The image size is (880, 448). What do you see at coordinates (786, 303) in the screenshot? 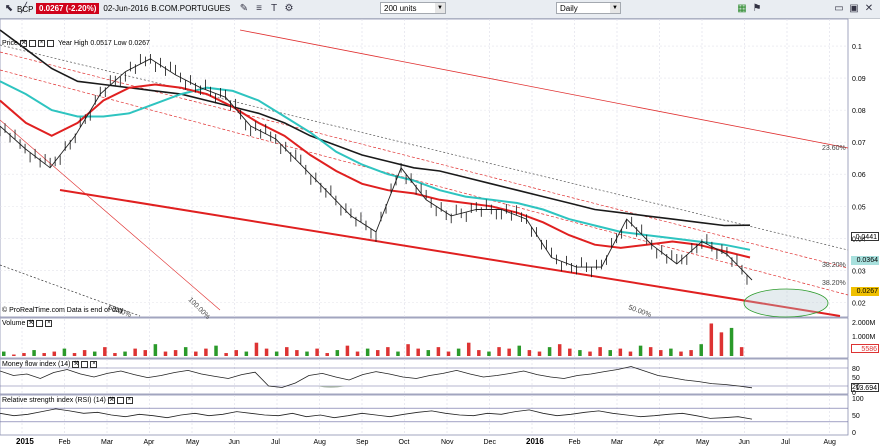
I see `highlight-ellipse` at bounding box center [786, 303].